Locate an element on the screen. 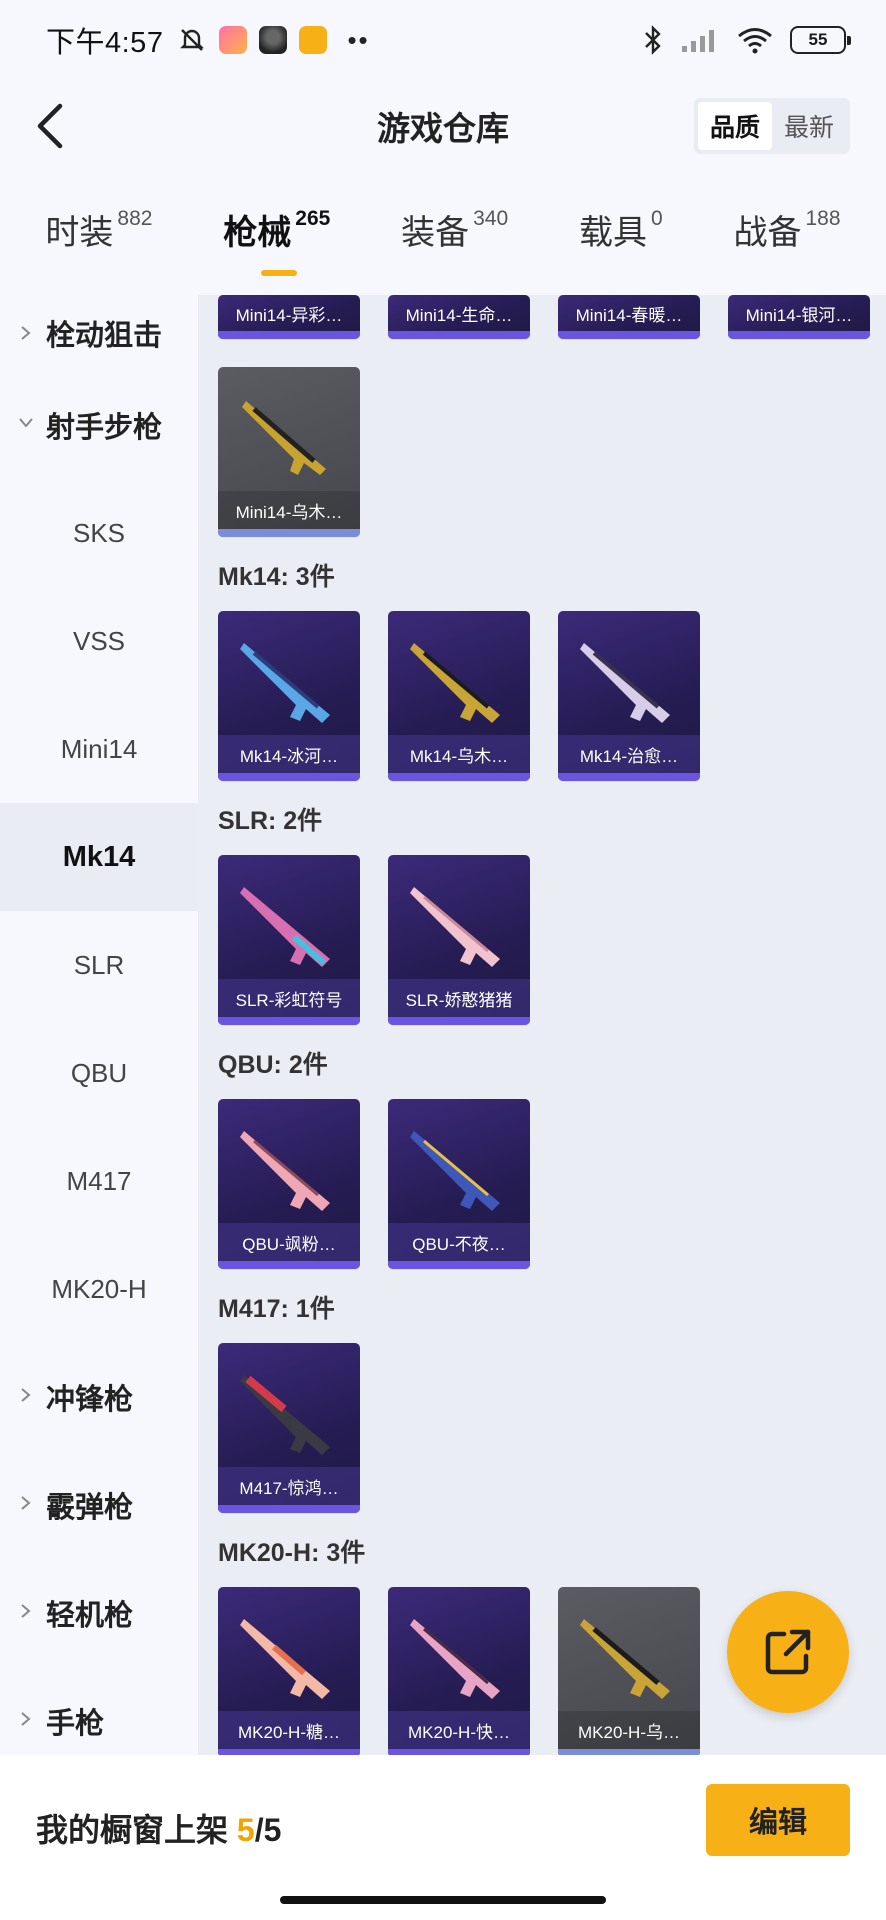  weapon-card-label: SLR-娇憨猪猪 is located at coordinates (459, 998).